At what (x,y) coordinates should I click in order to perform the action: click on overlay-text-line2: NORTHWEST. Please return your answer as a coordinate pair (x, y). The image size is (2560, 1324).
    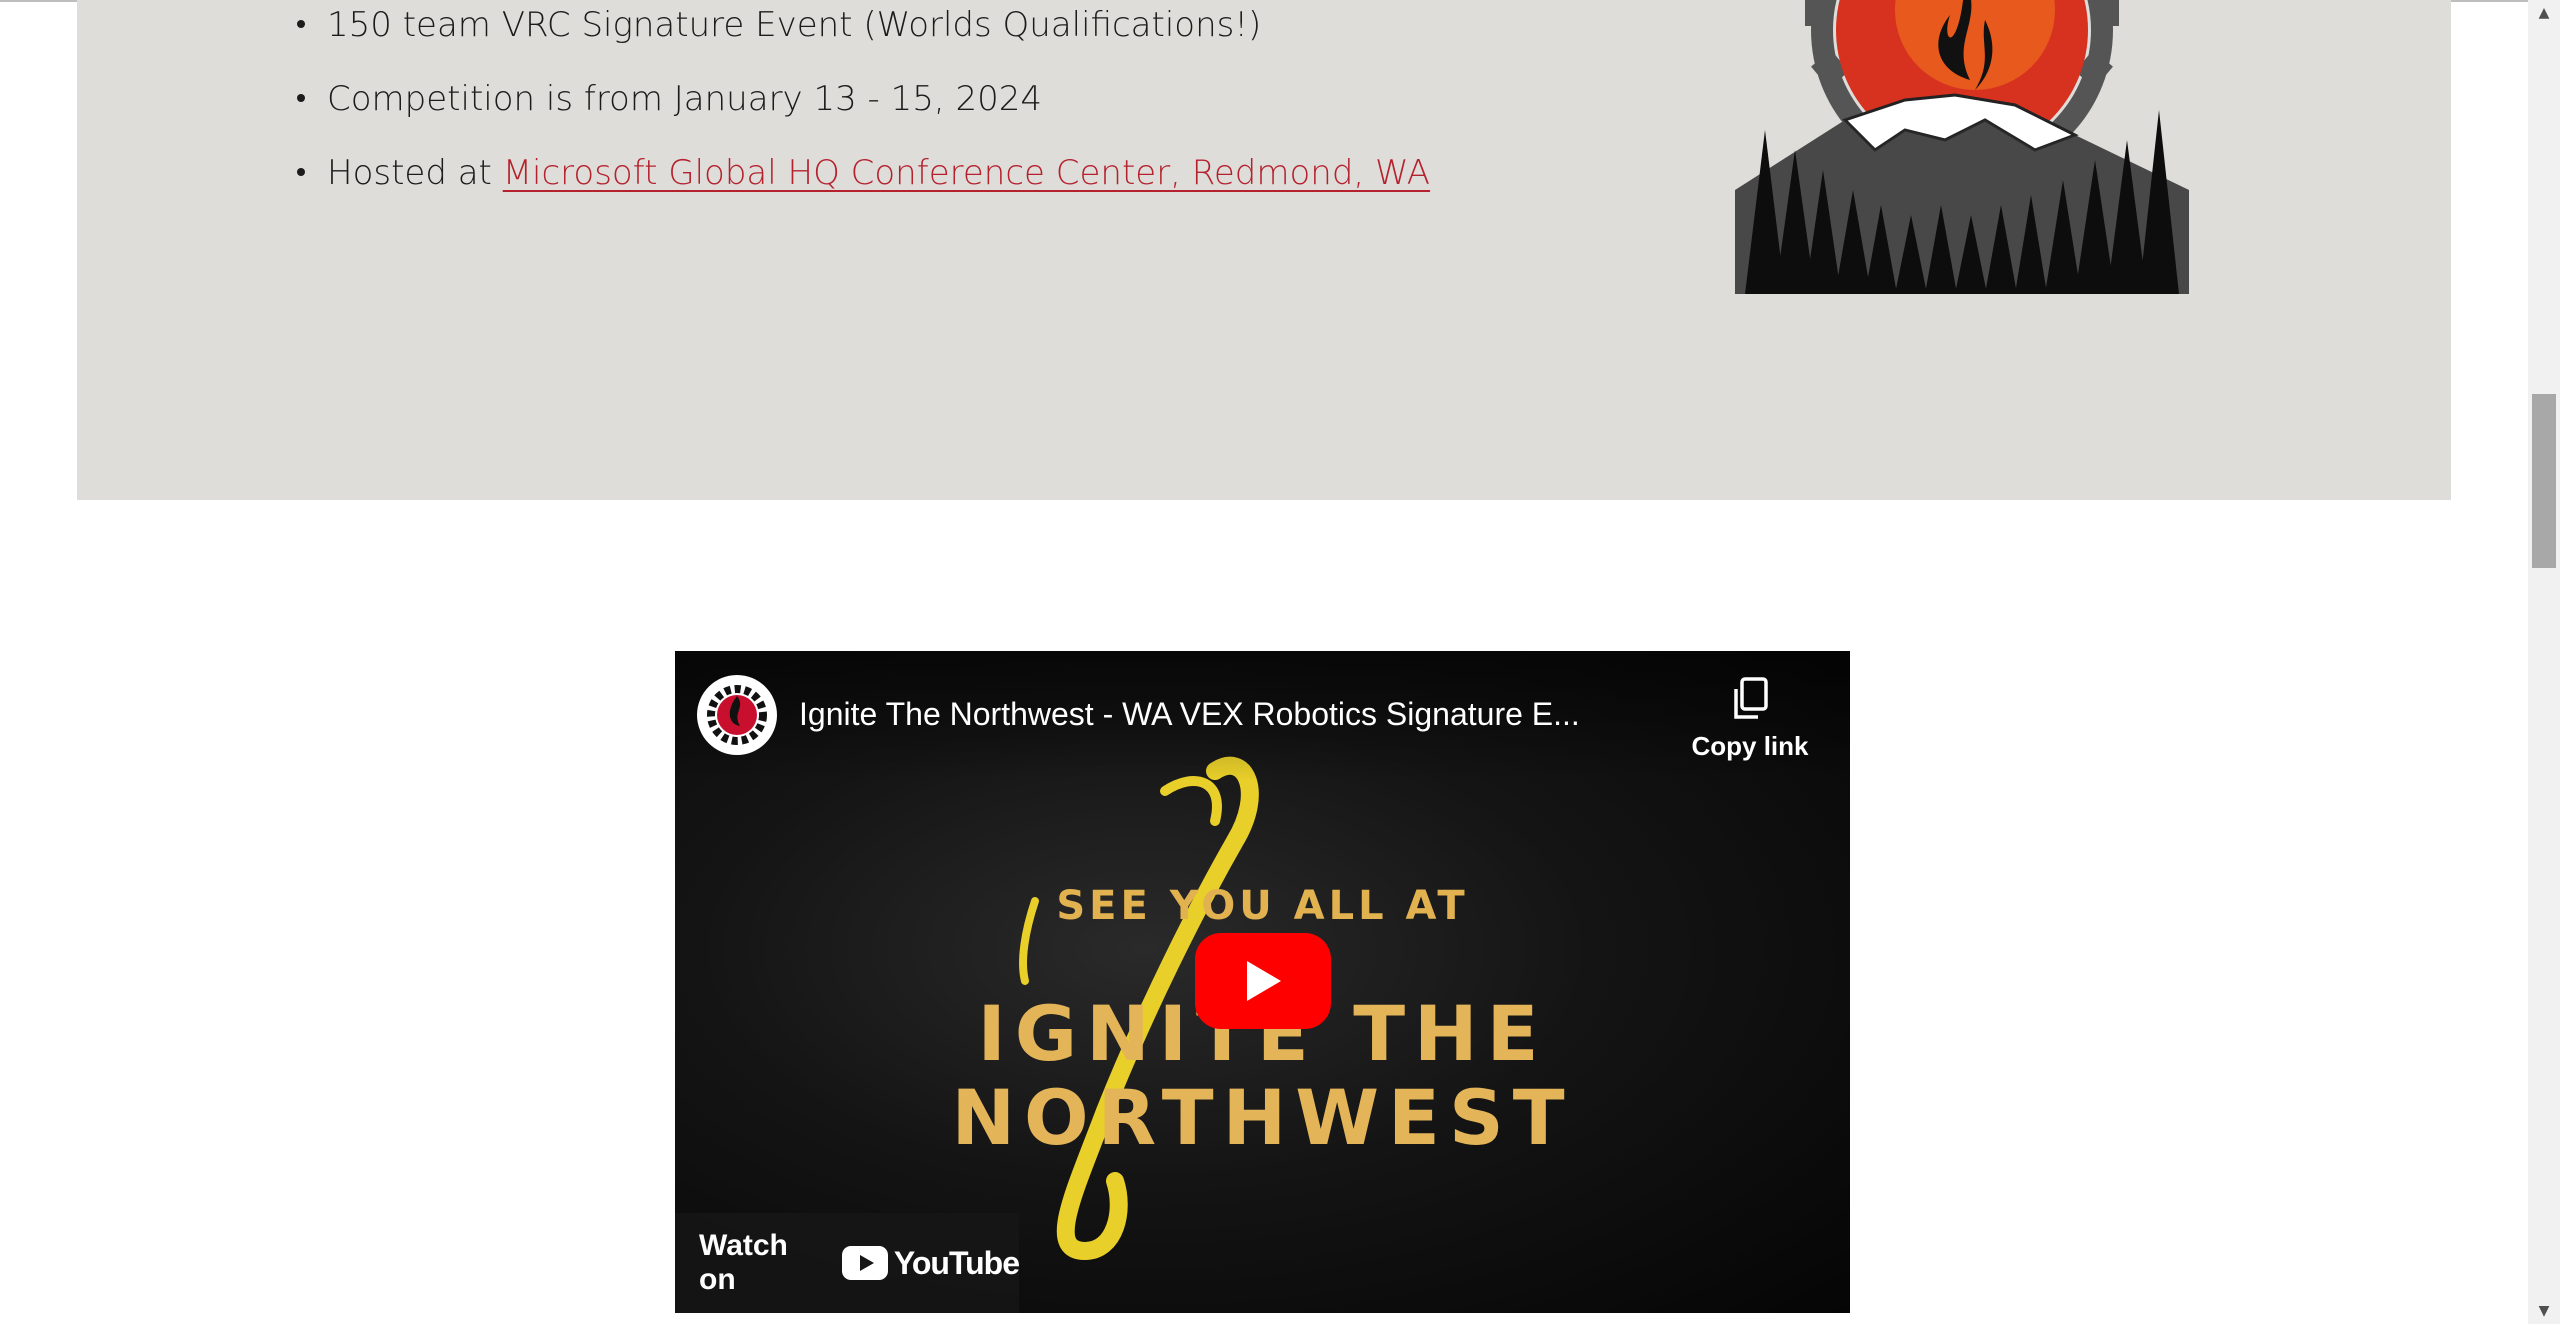
    Looking at the image, I should click on (1262, 1117).